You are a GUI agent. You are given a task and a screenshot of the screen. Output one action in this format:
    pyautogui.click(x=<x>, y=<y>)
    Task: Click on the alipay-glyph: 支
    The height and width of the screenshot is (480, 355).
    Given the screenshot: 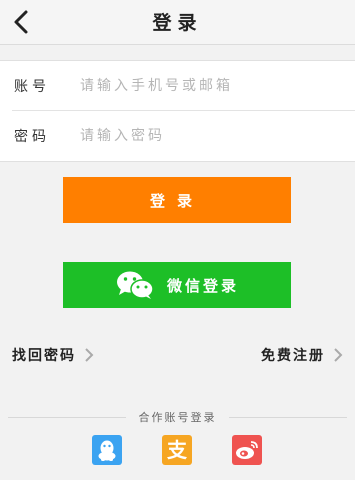 What is the action you would take?
    pyautogui.click(x=177, y=450)
    